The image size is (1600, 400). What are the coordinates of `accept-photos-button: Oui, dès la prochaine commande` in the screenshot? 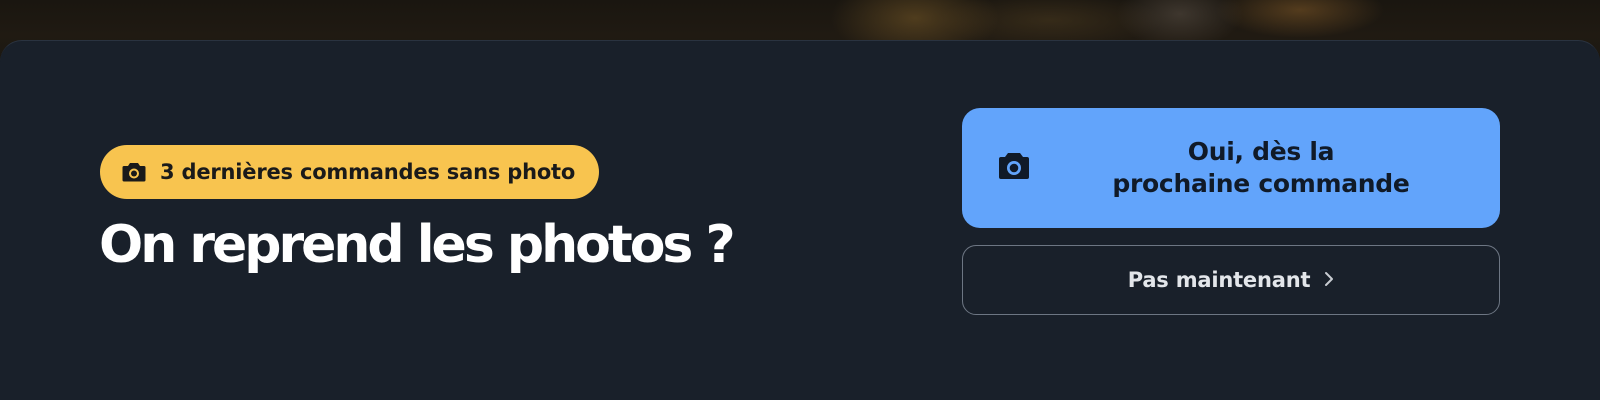 It's located at (1231, 168).